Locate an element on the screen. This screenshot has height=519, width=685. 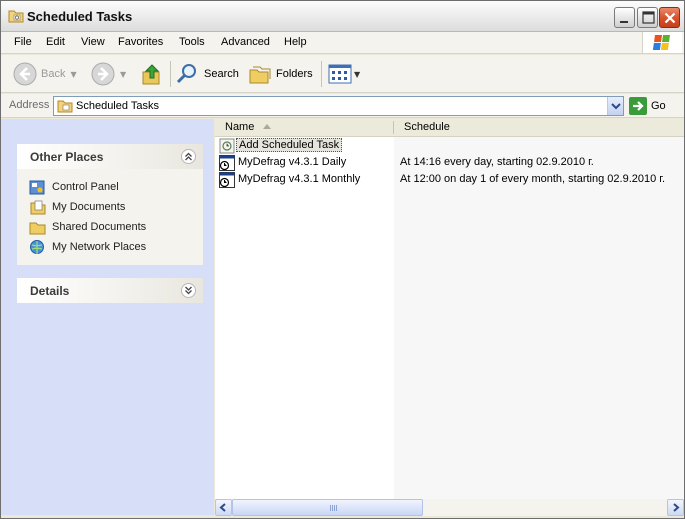
expand-chevron-icon is located at coordinates (188, 290).